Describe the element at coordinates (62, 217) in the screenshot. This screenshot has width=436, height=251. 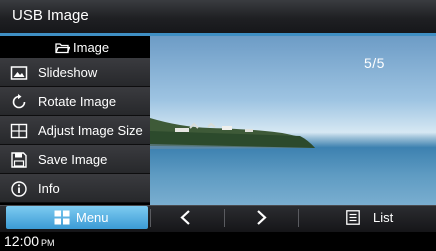
I see `grid-icon` at that location.